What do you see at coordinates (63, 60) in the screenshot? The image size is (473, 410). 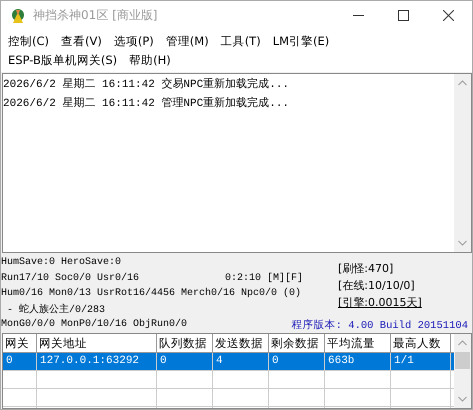 I see `menu-item: ESP-B版单机网关(S)` at bounding box center [63, 60].